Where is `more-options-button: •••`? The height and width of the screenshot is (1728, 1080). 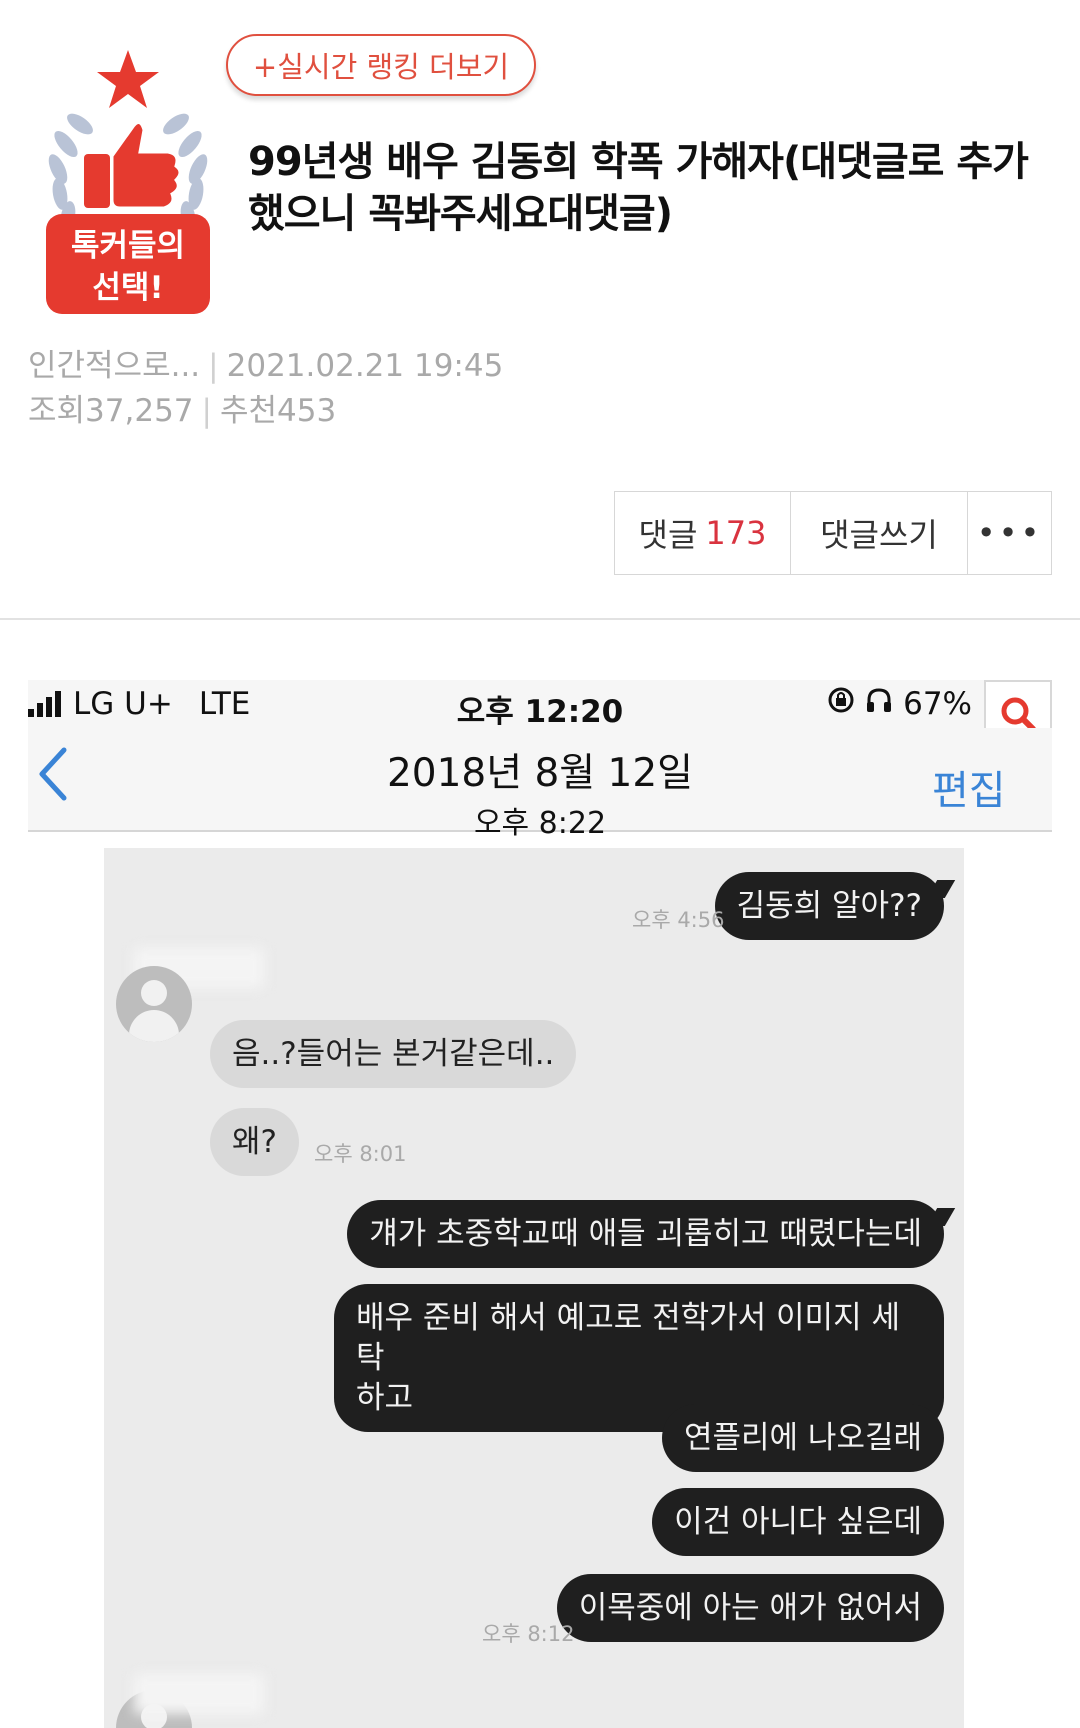 more-options-button: ••• is located at coordinates (1009, 533).